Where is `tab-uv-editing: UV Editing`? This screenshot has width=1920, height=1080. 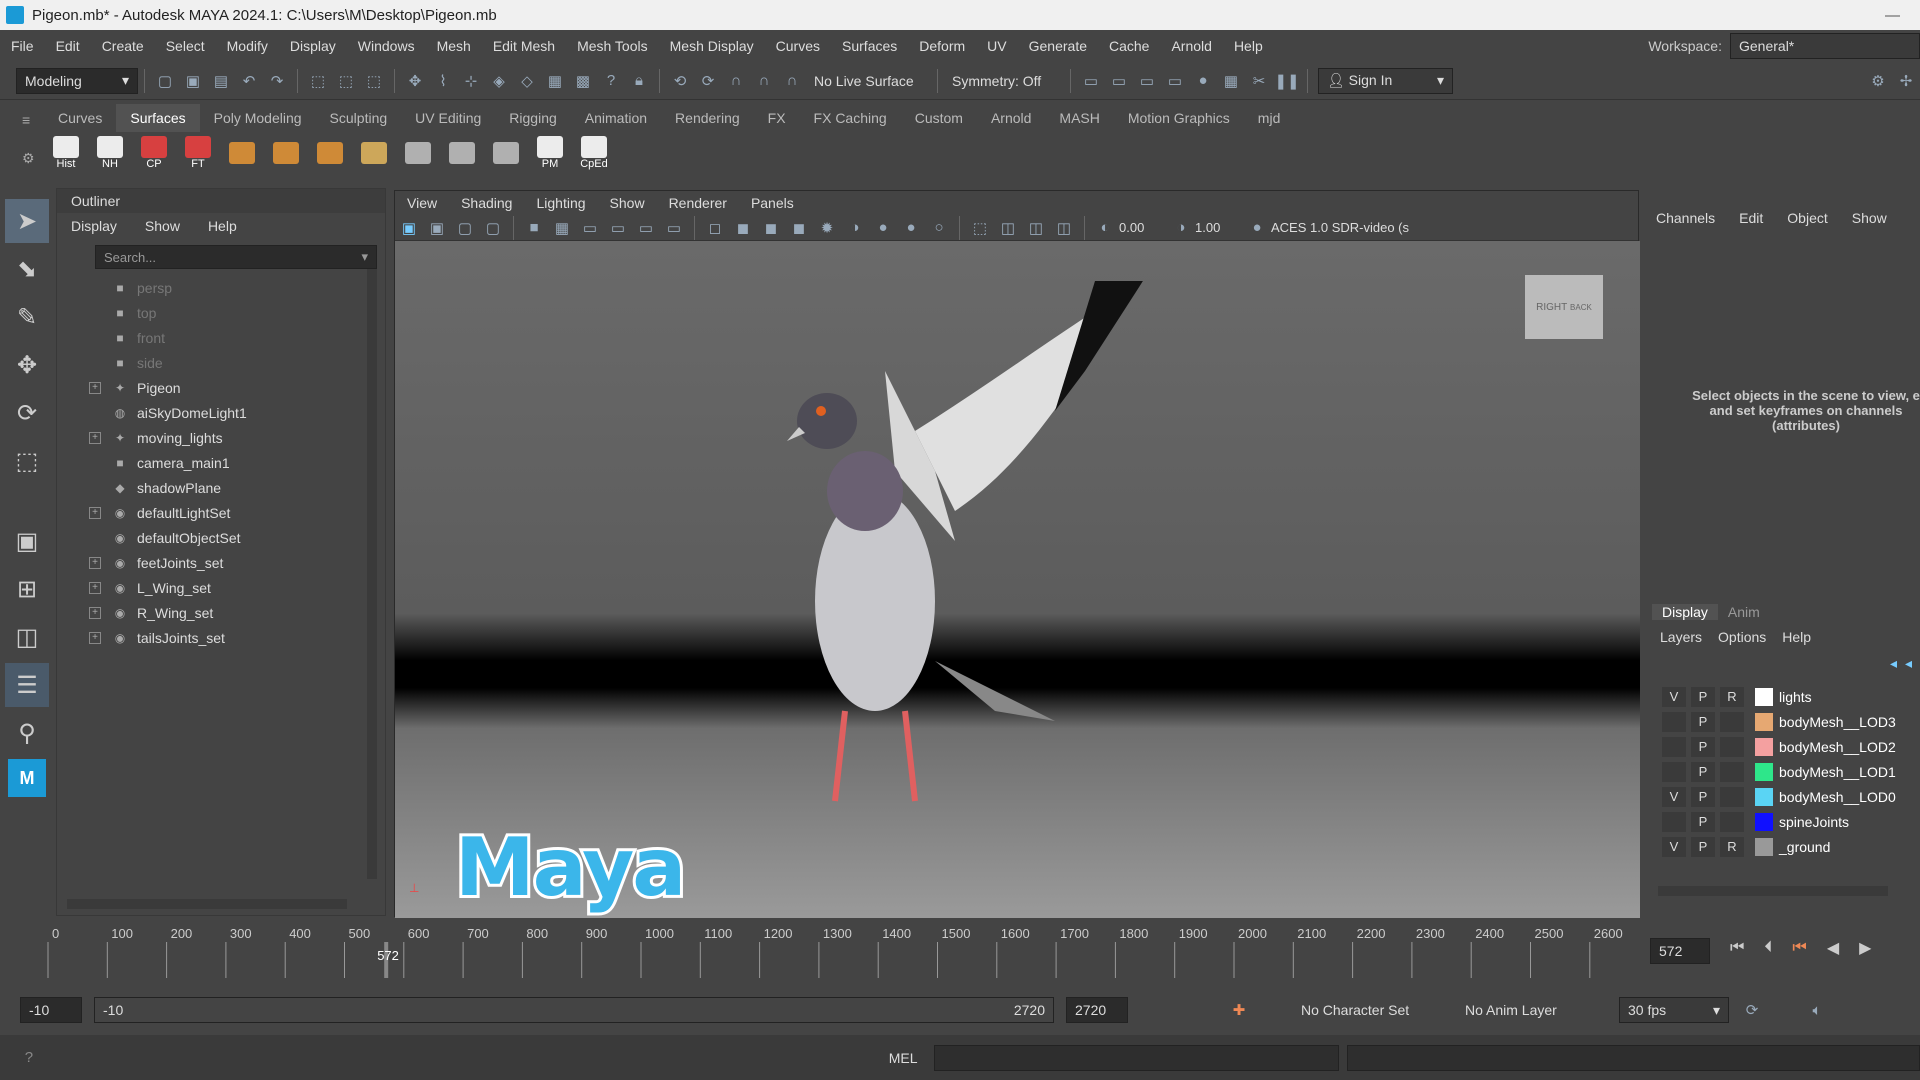 tab-uv-editing: UV Editing is located at coordinates (448, 118).